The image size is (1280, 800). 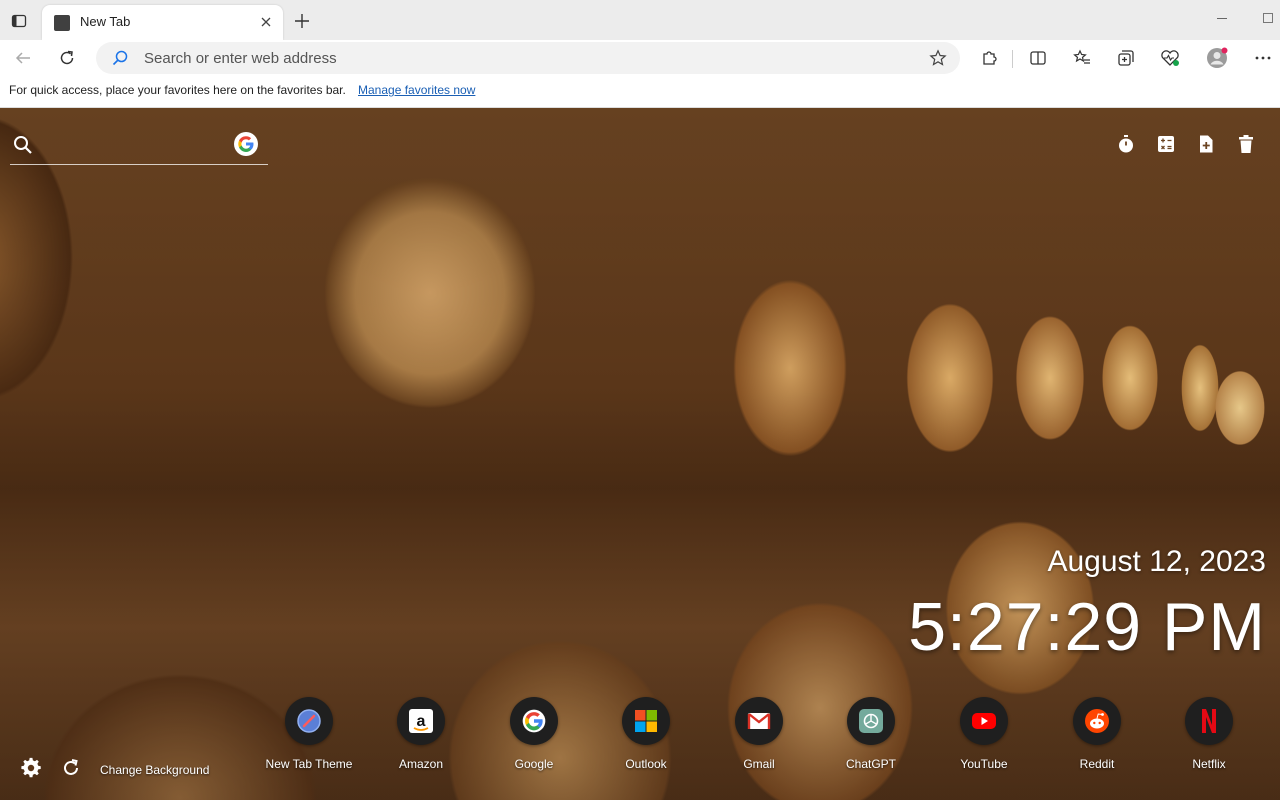 What do you see at coordinates (984, 721) in the screenshot?
I see `youtube-icon` at bounding box center [984, 721].